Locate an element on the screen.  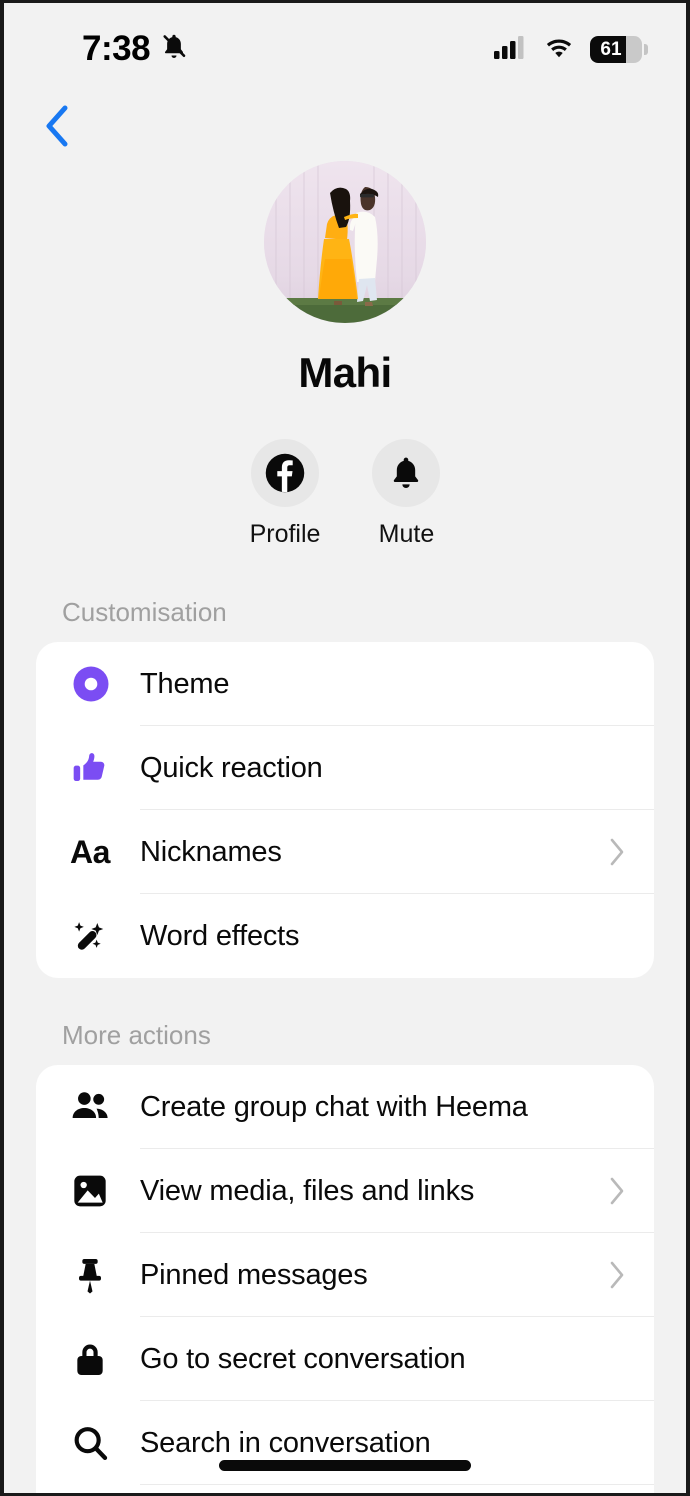
row-quick-reaction-label: Quick reaction is located at coordinates (231, 767).